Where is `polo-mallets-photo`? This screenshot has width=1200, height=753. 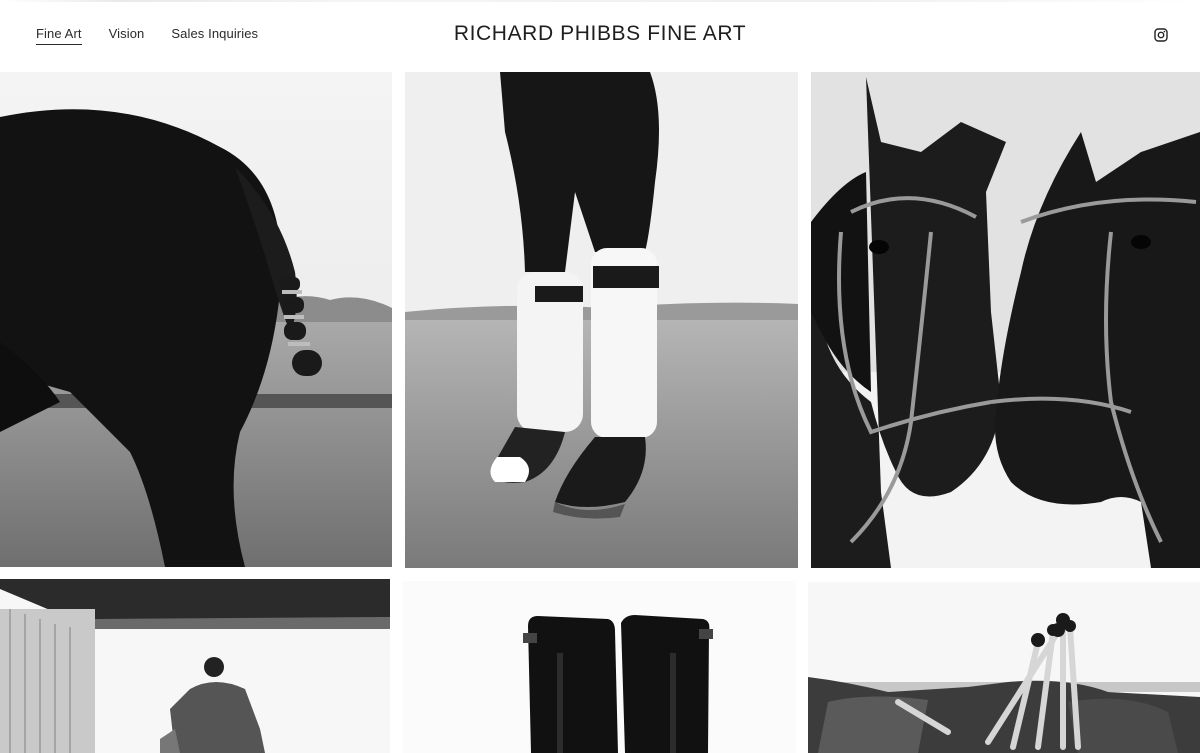
polo-mallets-photo is located at coordinates (1004, 667).